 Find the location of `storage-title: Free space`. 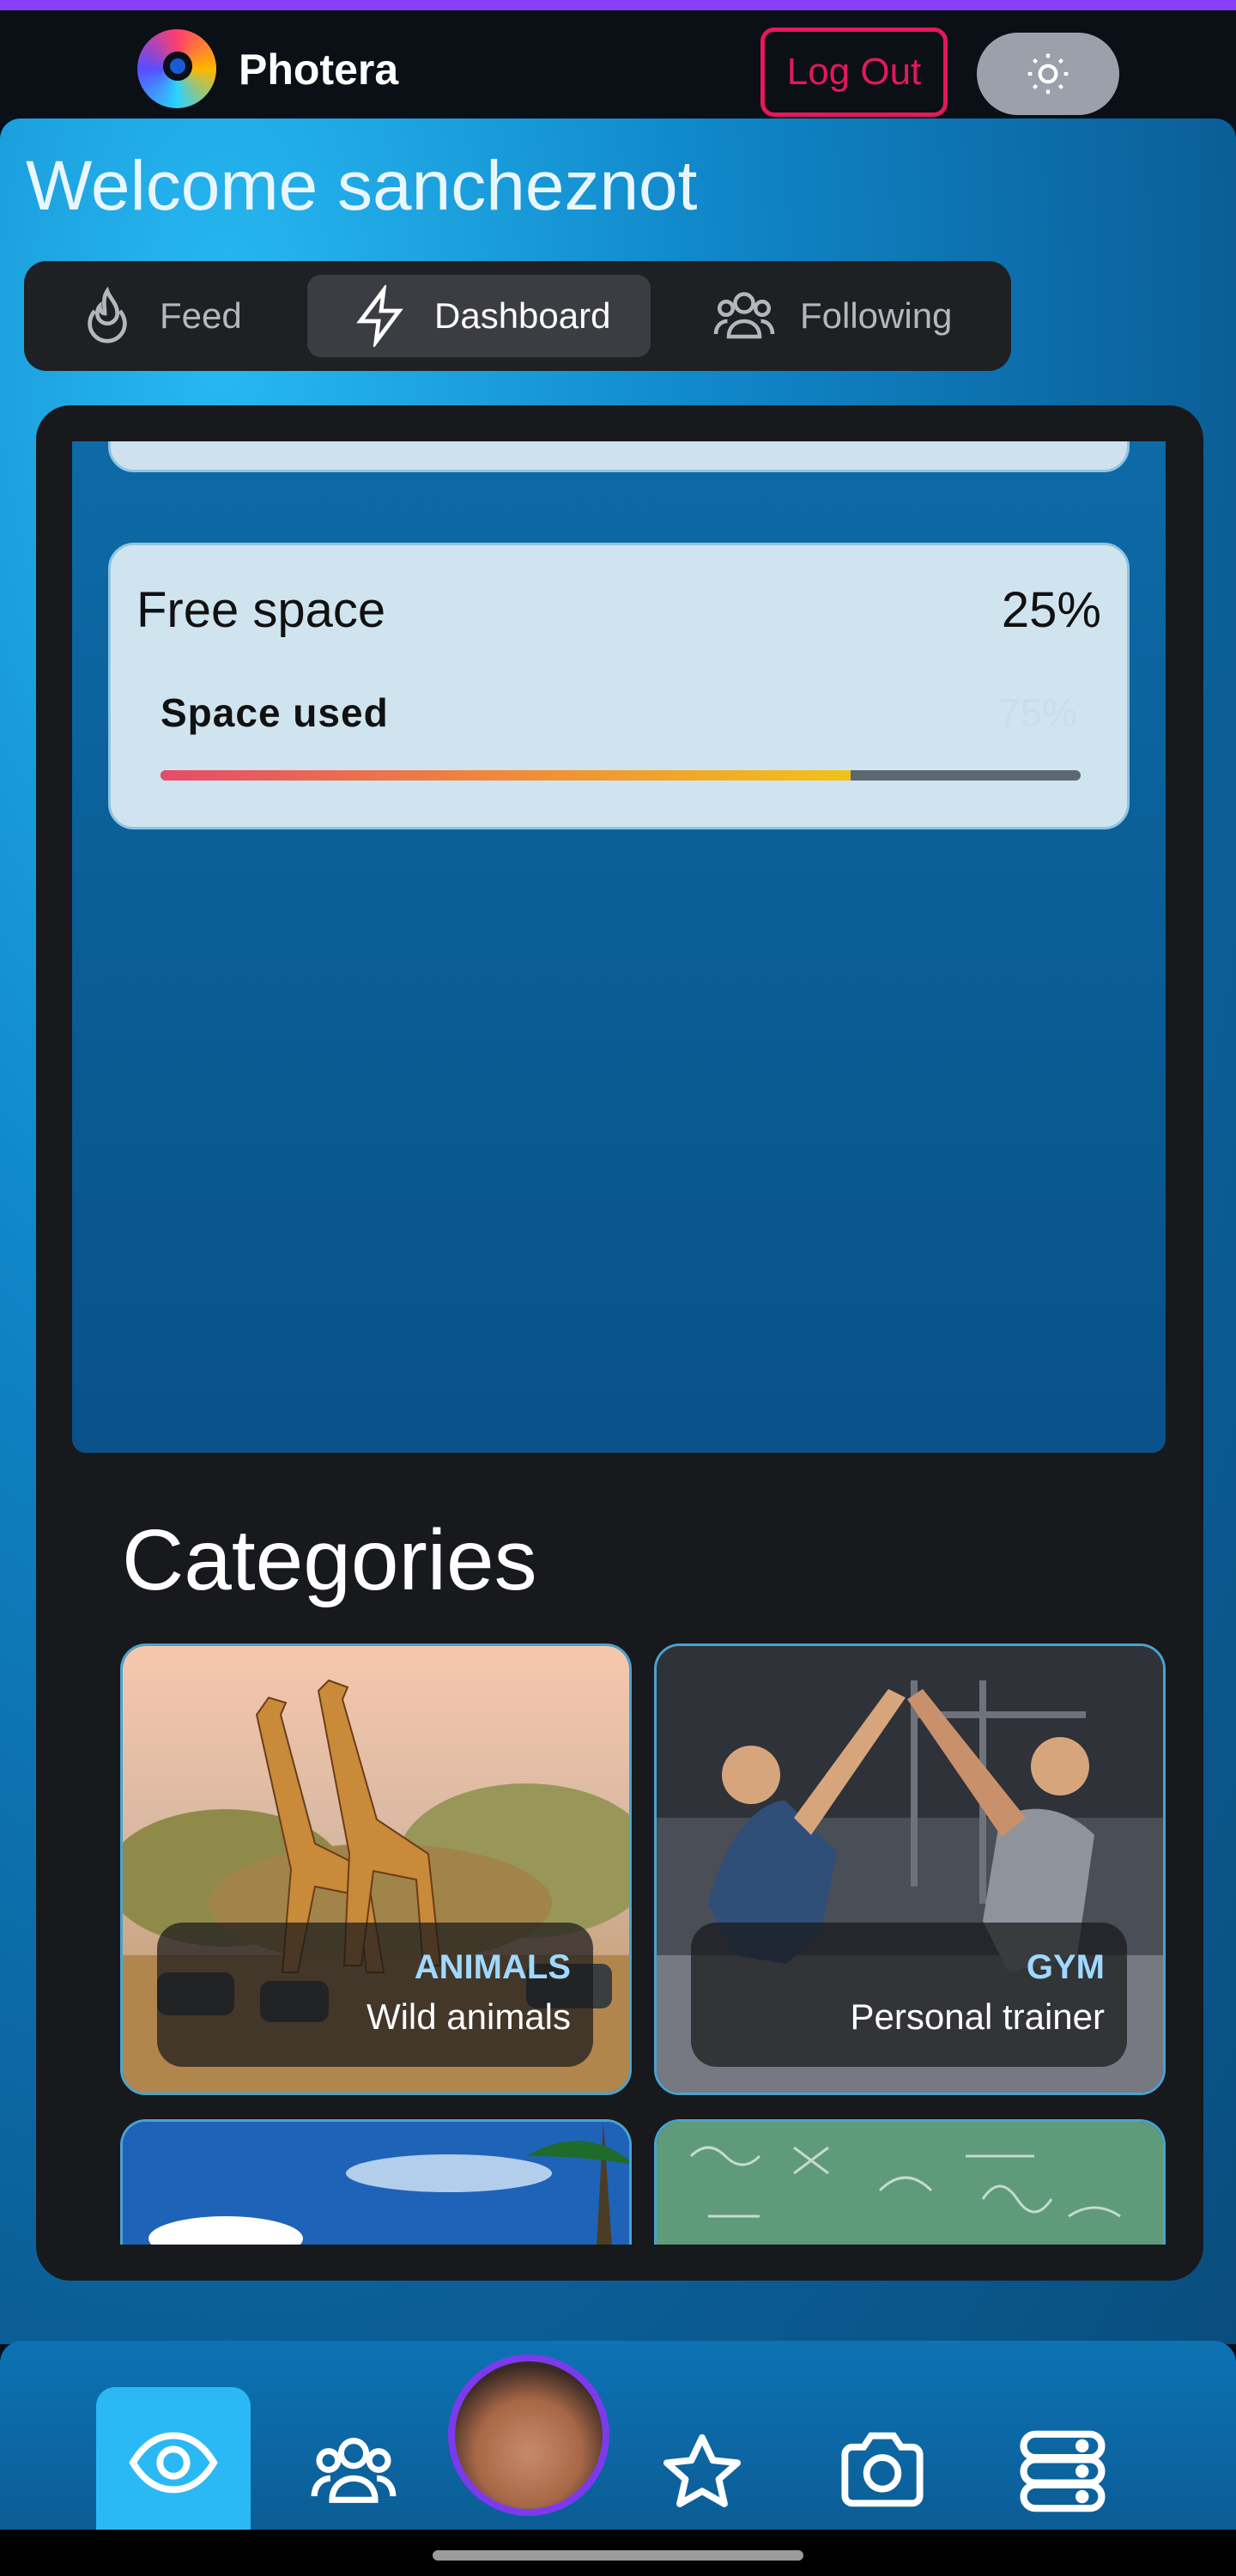

storage-title: Free space is located at coordinates (261, 610).